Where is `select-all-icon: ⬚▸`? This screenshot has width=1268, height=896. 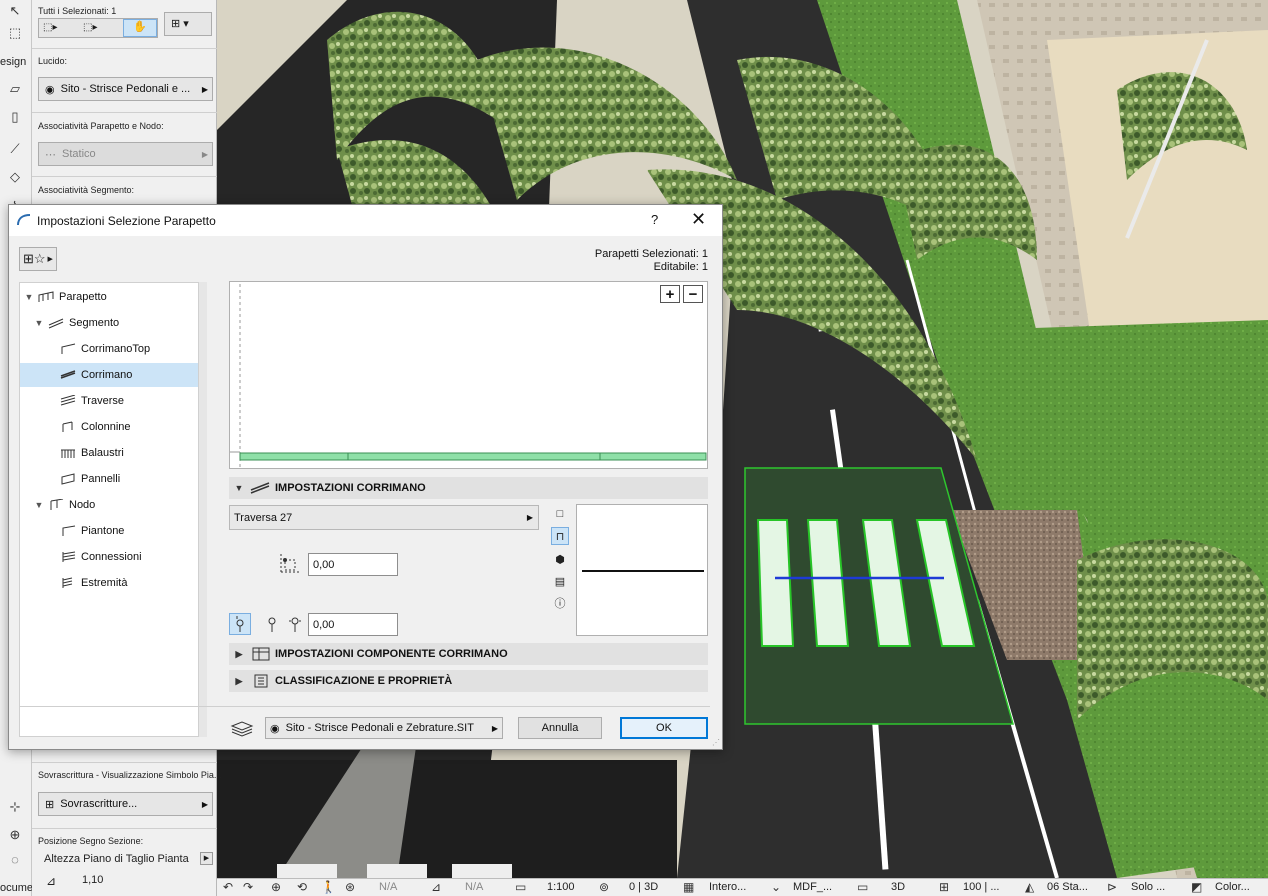
select-all-icon: ⬚▸ is located at coordinates (50, 27).